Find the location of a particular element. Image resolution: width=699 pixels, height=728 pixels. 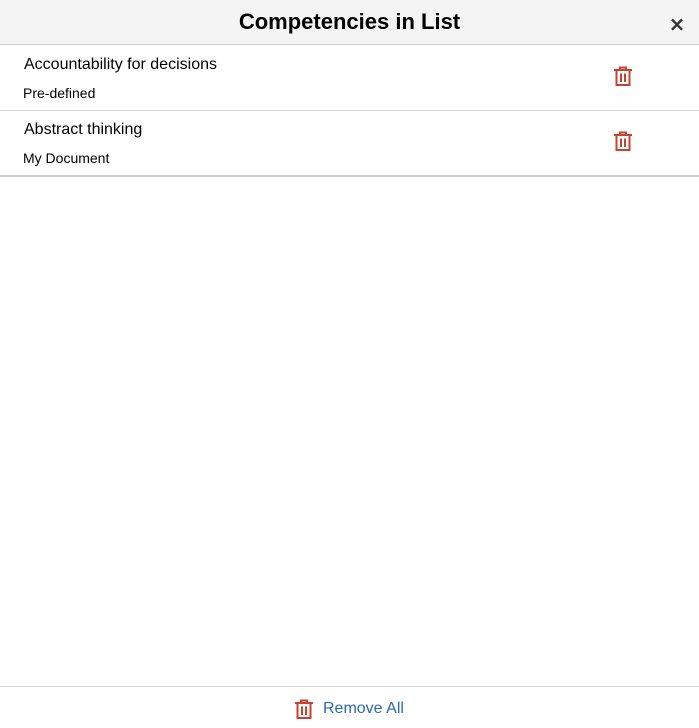

dialog-header: Competencies in List × is located at coordinates (349, 22).